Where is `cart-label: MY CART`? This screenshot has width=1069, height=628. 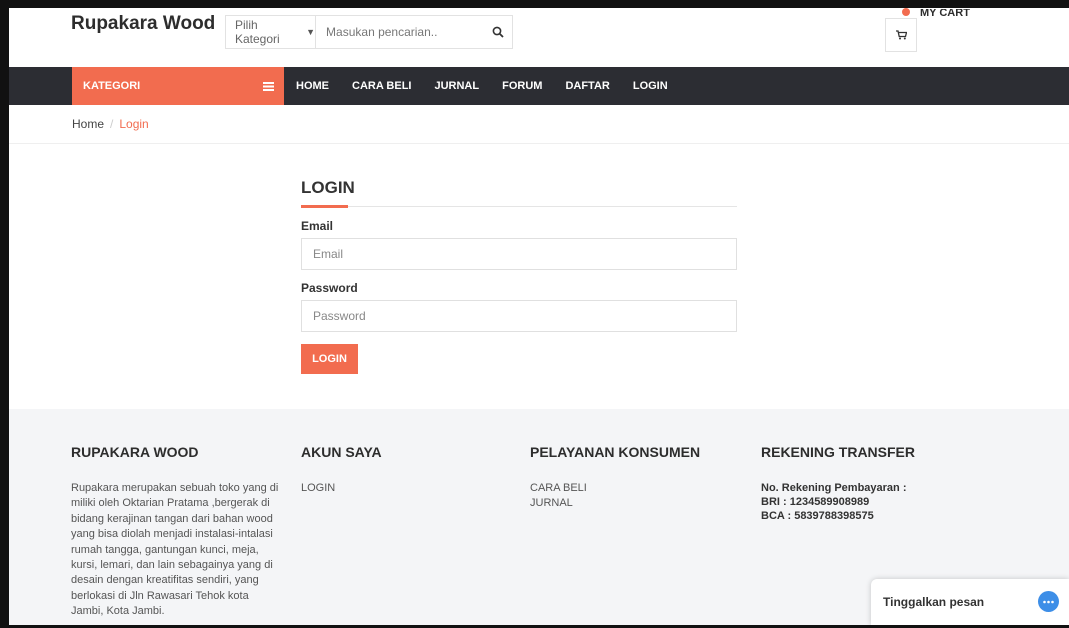 cart-label: MY CART is located at coordinates (945, 13).